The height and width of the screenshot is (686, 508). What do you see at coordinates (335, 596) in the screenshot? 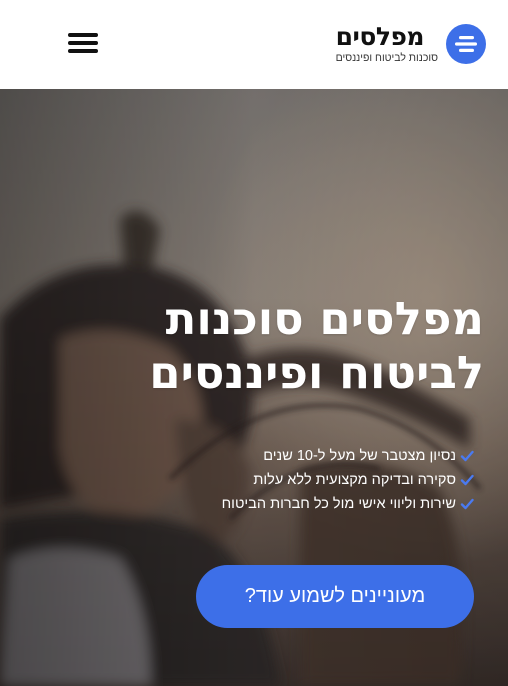
I see `learn-more-button: מעוניינים לשמוע עוד?` at bounding box center [335, 596].